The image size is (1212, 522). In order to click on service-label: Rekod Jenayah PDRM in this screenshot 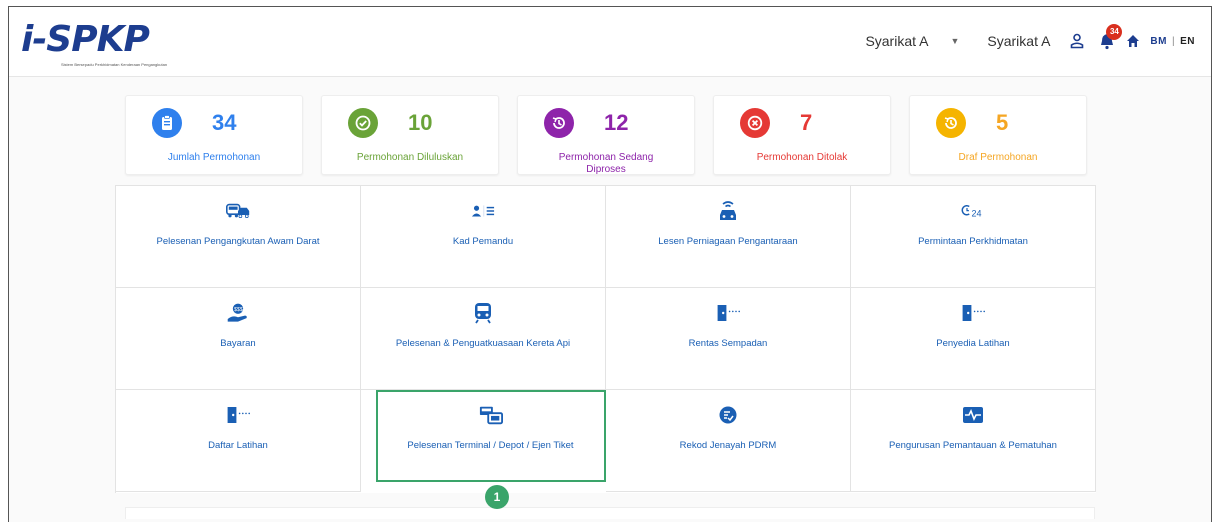, I will do `click(728, 445)`.